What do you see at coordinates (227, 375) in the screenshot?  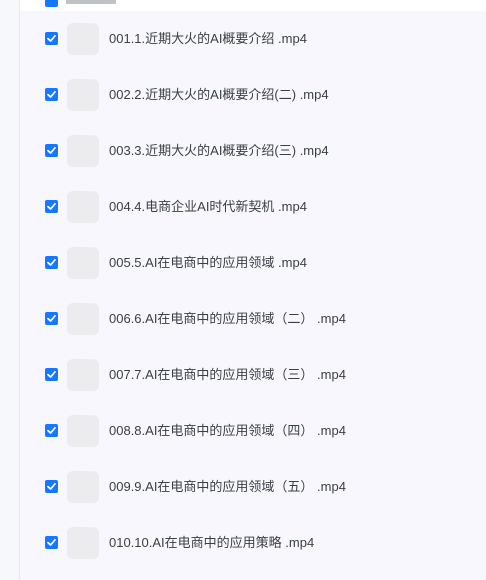 I see `file-name: 007.7.AI在电商中的应用领域（三） .mp4` at bounding box center [227, 375].